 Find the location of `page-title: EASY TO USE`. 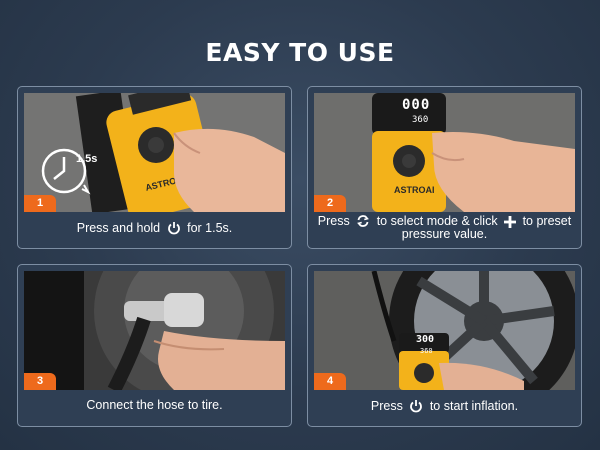

page-title: EASY TO USE is located at coordinates (300, 52).